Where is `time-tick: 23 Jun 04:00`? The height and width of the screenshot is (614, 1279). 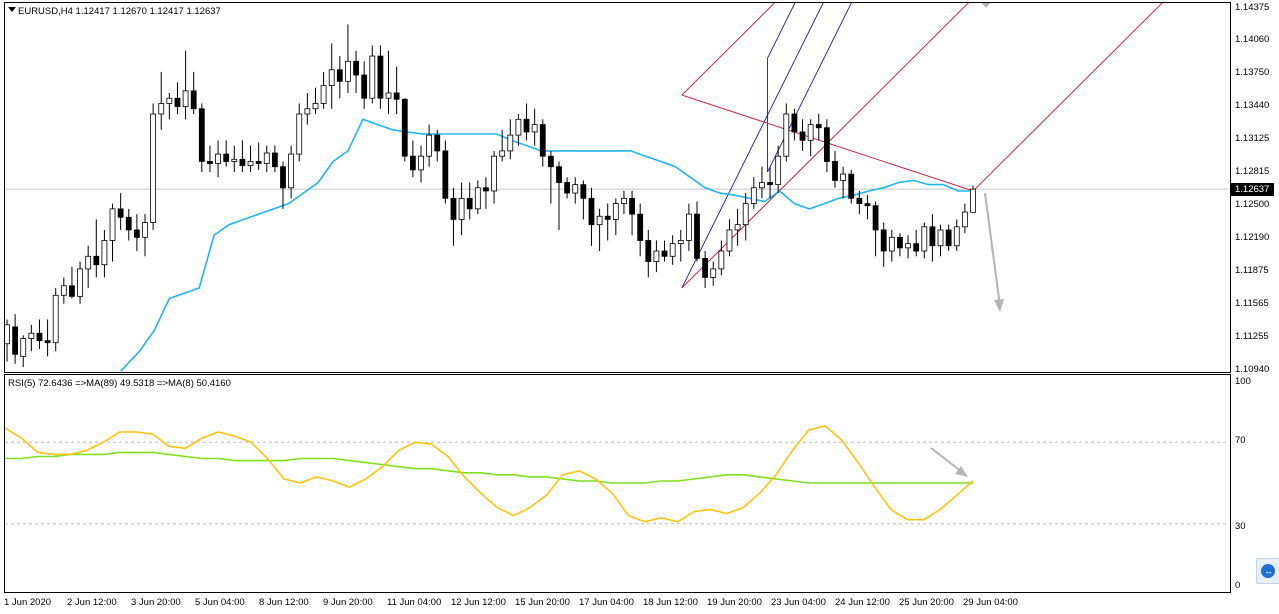
time-tick: 23 Jun 04:00 is located at coordinates (798, 602).